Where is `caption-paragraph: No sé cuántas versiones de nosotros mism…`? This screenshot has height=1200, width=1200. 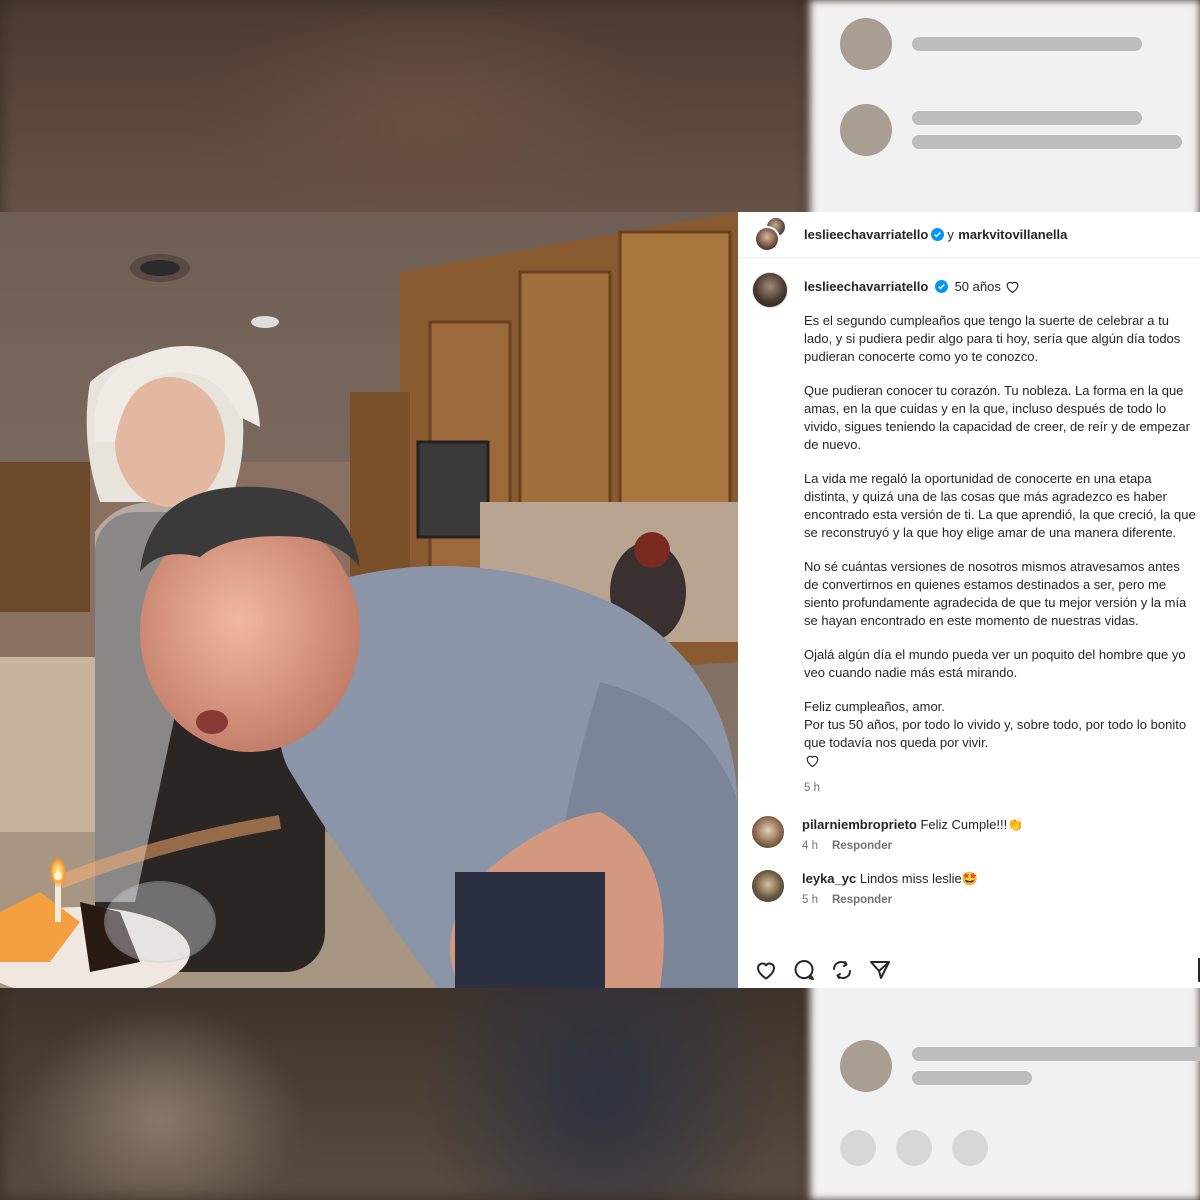 caption-paragraph: No sé cuántas versiones de nosotros mism… is located at coordinates (995, 593).